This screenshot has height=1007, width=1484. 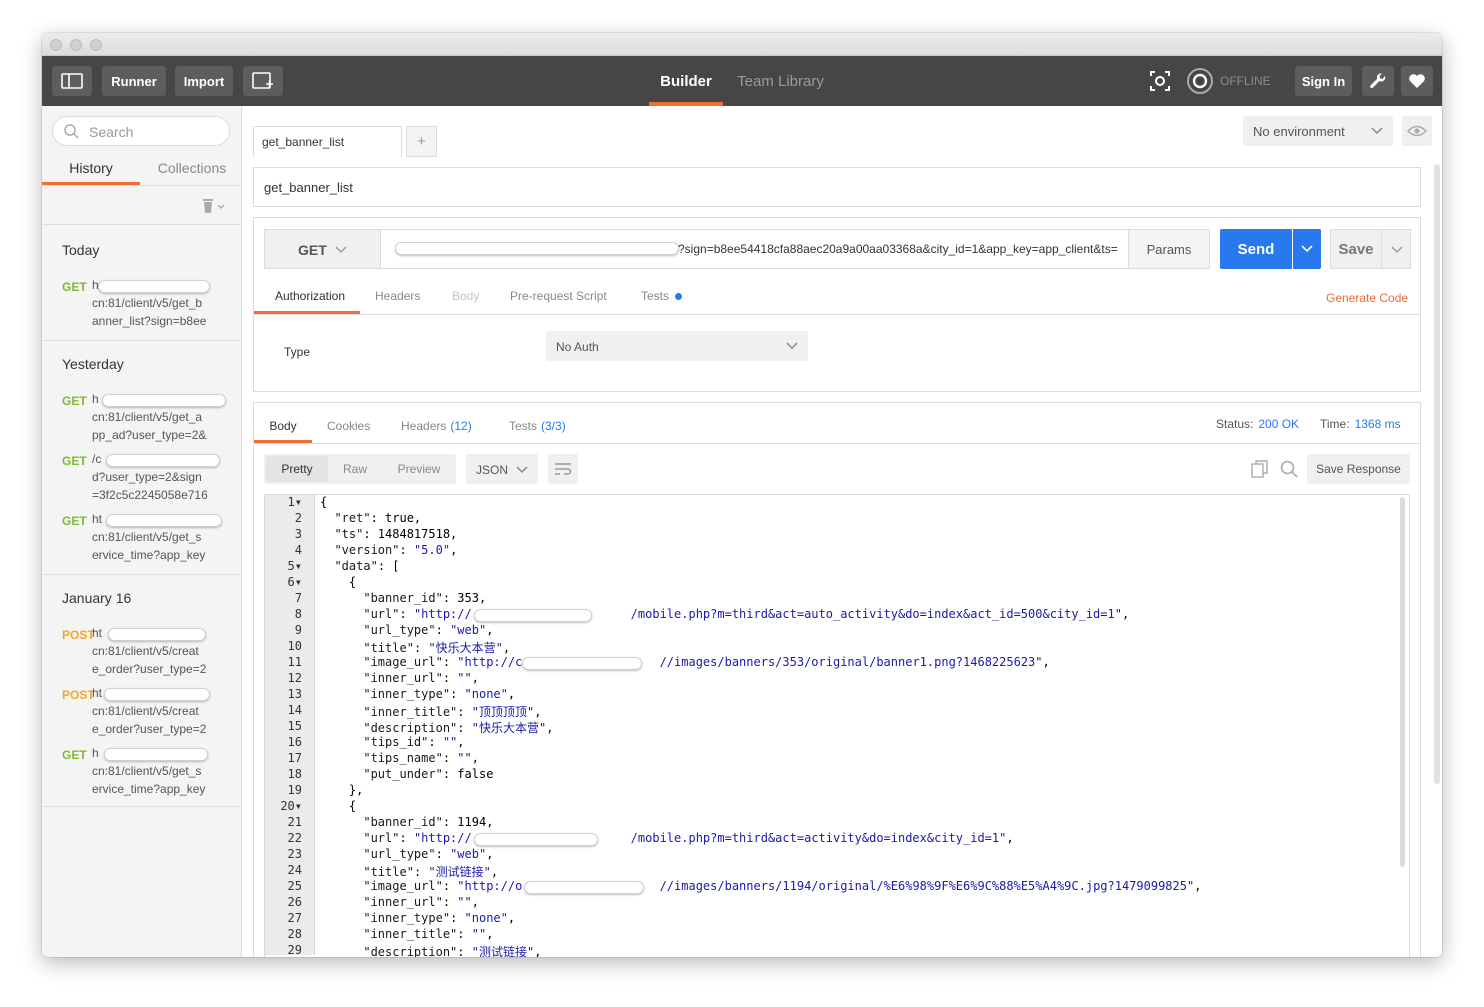 I want to click on code-line: },, so click(x=342, y=790).